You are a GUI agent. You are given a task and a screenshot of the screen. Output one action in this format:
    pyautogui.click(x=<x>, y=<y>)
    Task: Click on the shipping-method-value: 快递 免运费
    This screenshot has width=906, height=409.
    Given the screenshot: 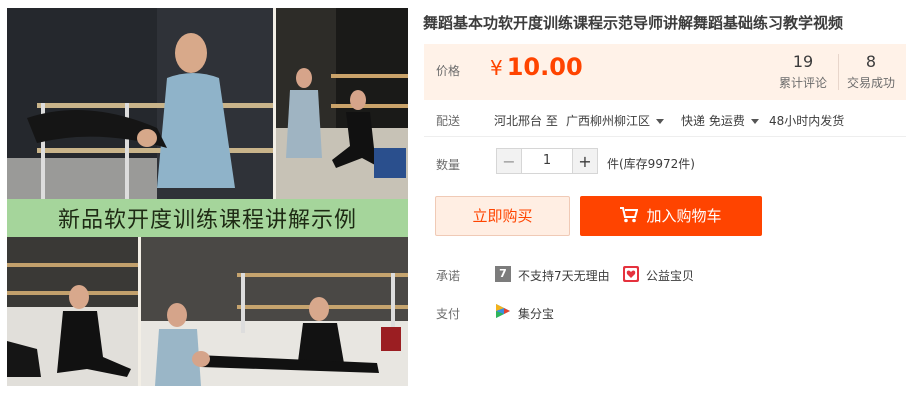 What is the action you would take?
    pyautogui.click(x=713, y=121)
    